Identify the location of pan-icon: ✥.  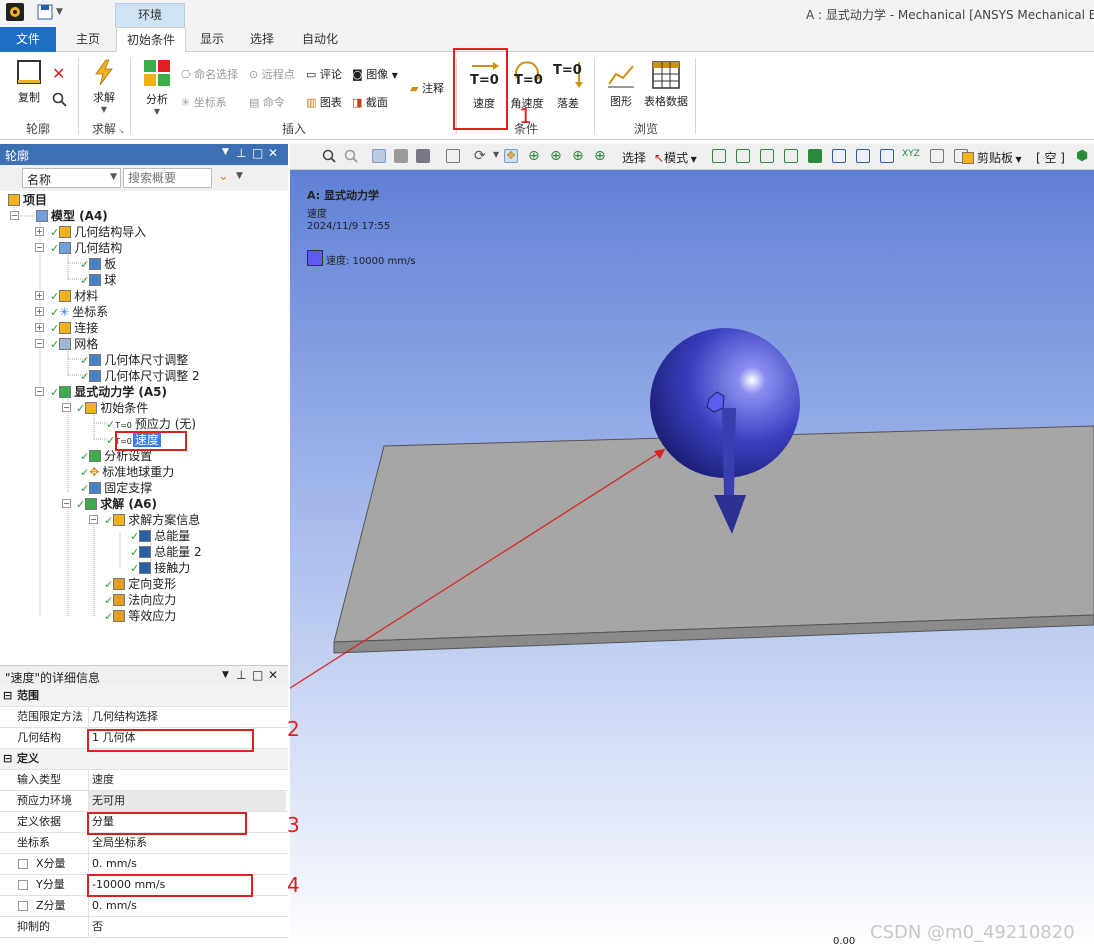
(511, 156).